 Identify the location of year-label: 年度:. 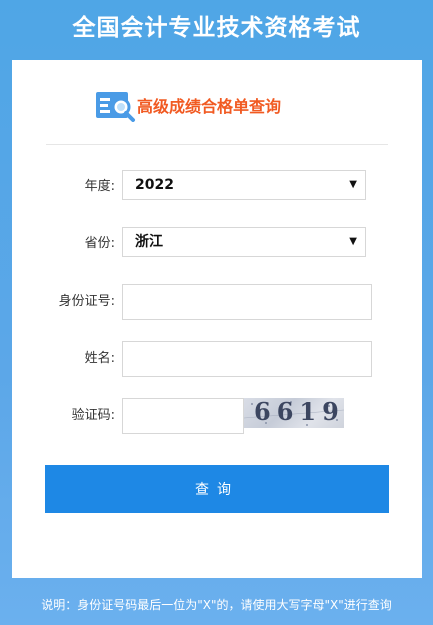
(99, 186).